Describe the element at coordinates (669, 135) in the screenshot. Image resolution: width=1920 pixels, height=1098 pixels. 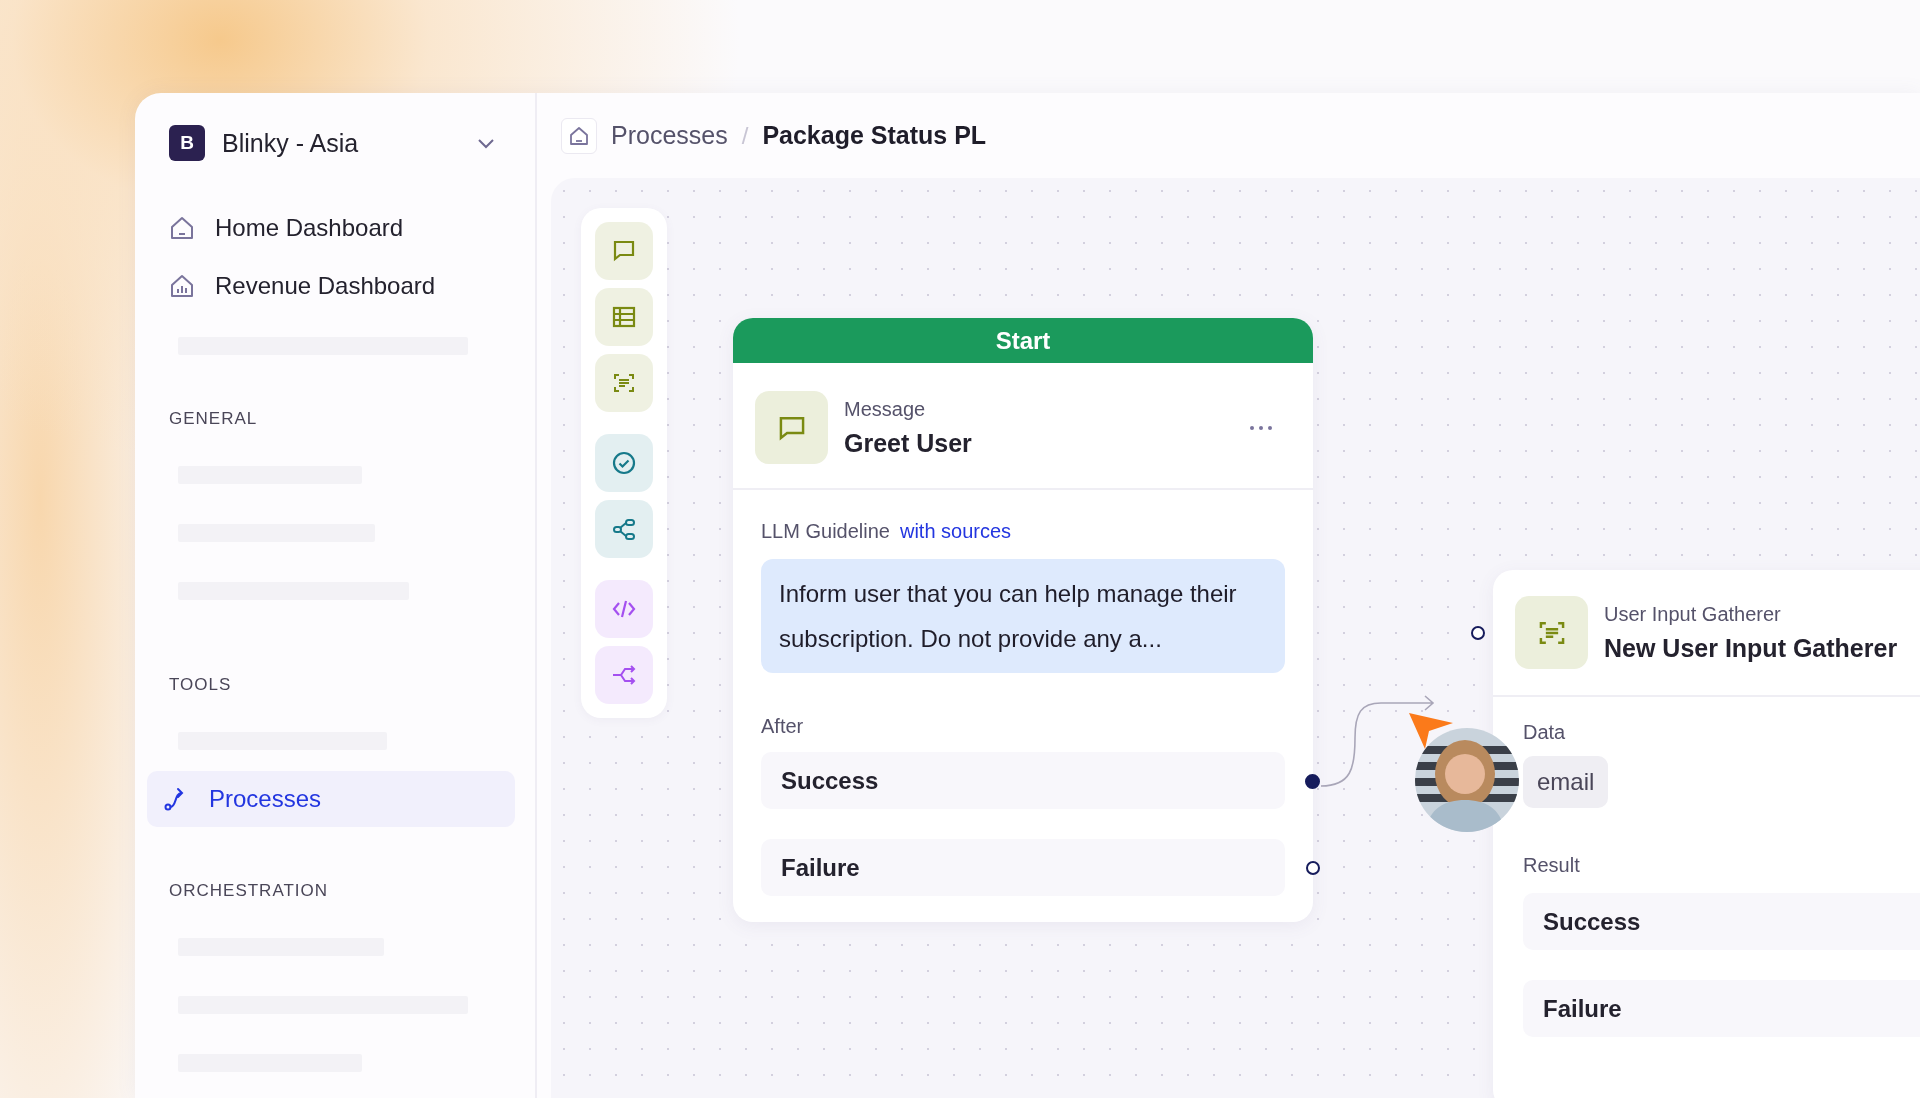
I see `breadcrumb-link: Processes` at that location.